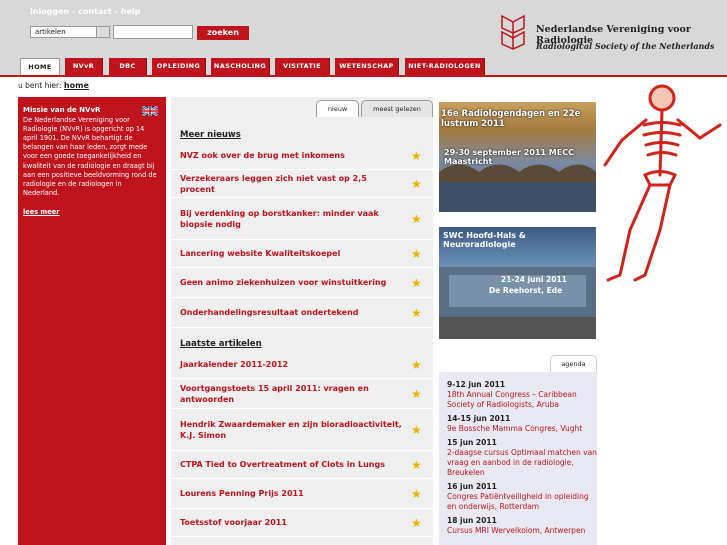 The height and width of the screenshot is (545, 727). I want to click on event-date: 14-15 jun 2011, so click(479, 418).